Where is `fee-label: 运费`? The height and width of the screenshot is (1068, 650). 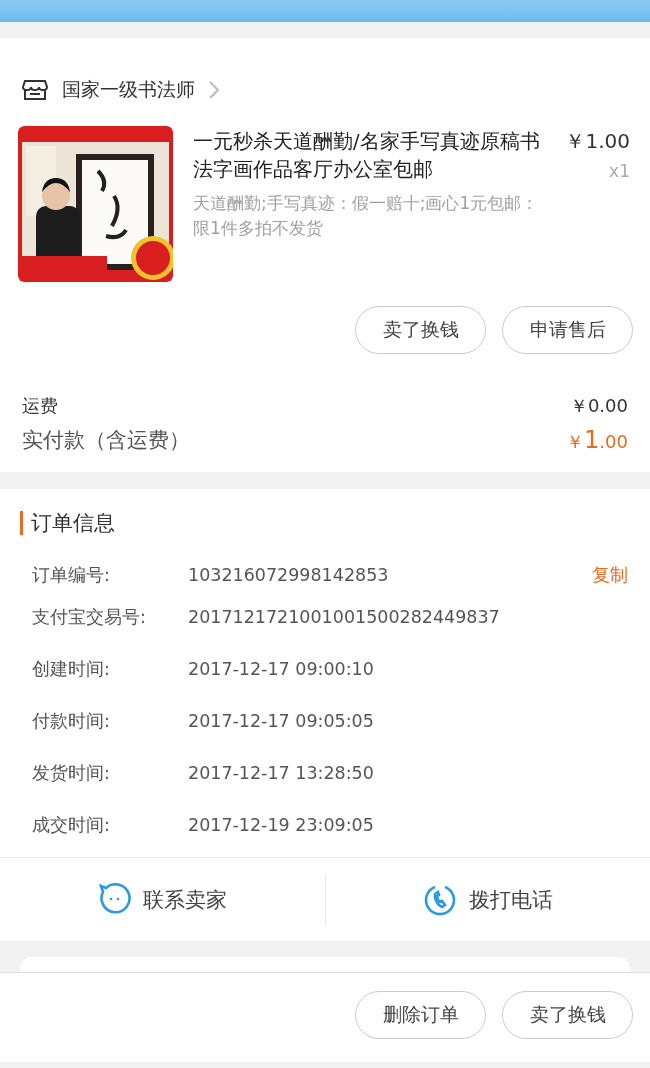 fee-label: 运费 is located at coordinates (40, 406).